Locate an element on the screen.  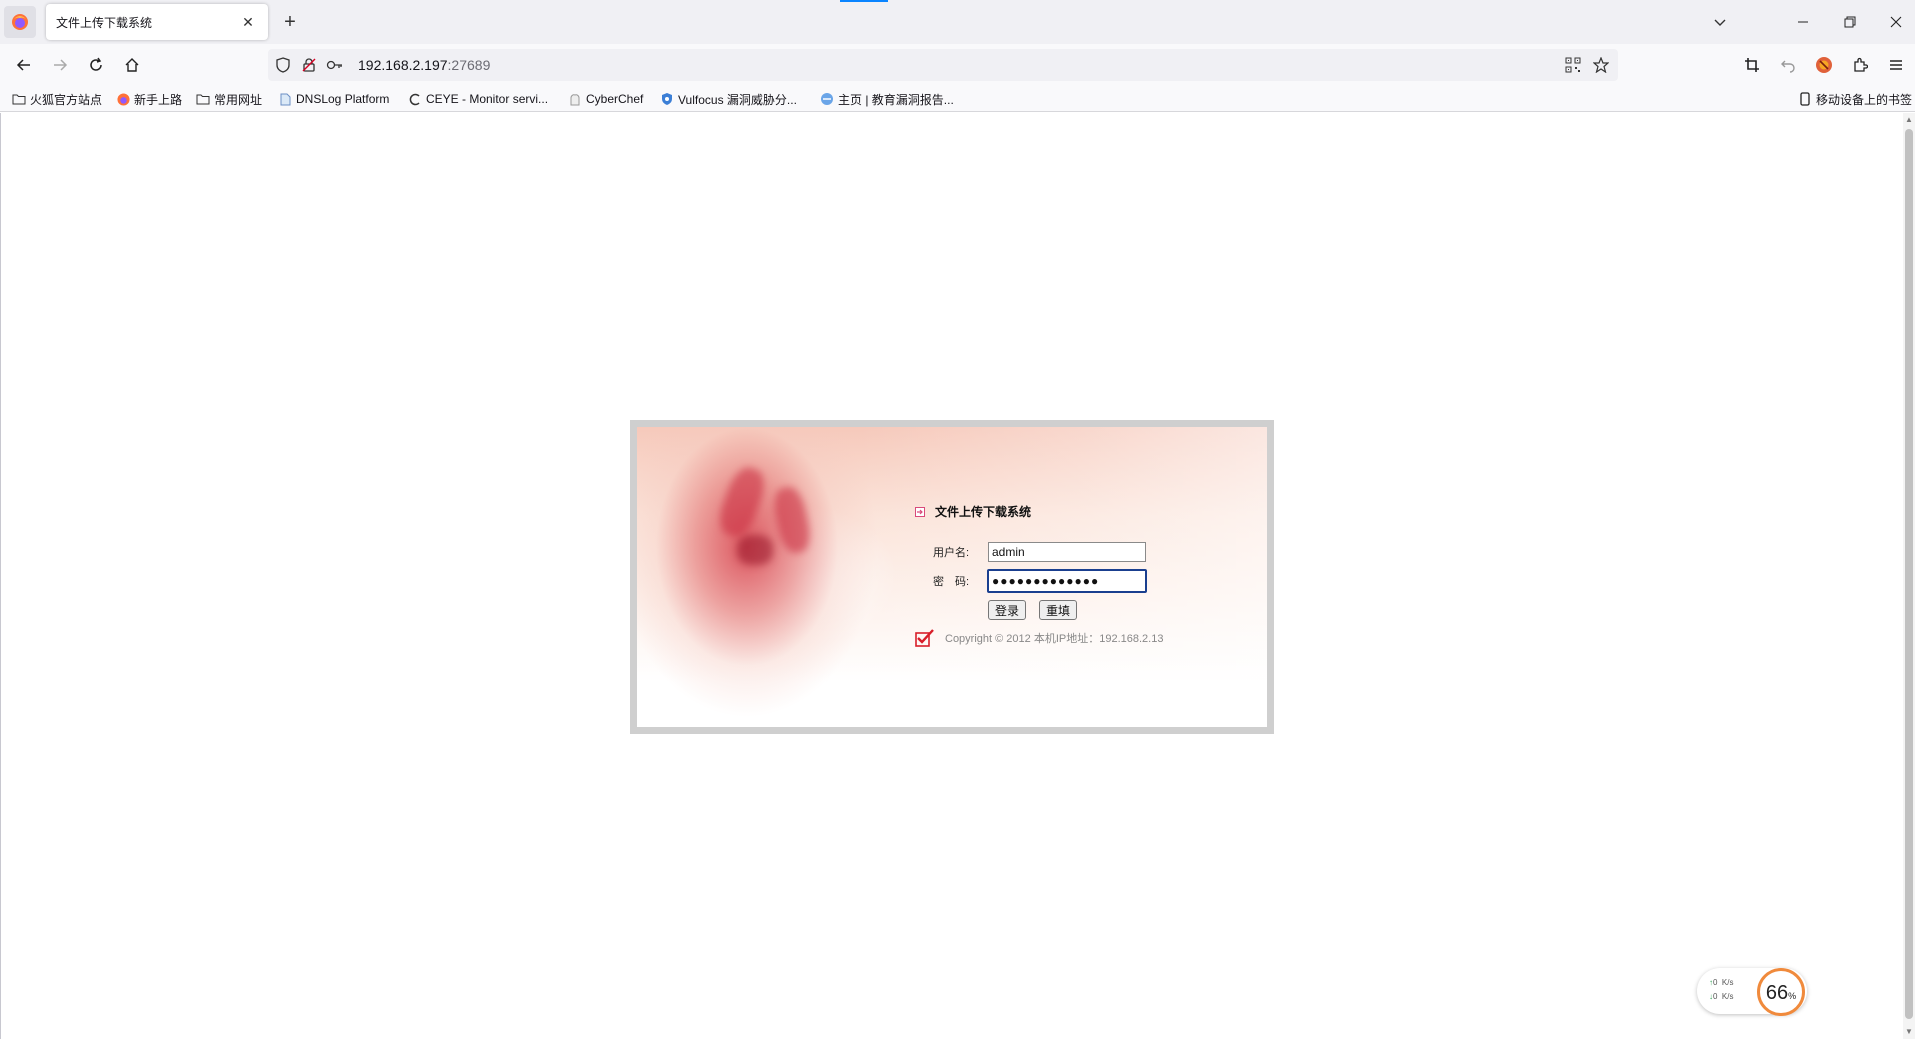
network-speed-widget: ↑0 K/s ↓0 K/s 66% is located at coordinates (1752, 992).